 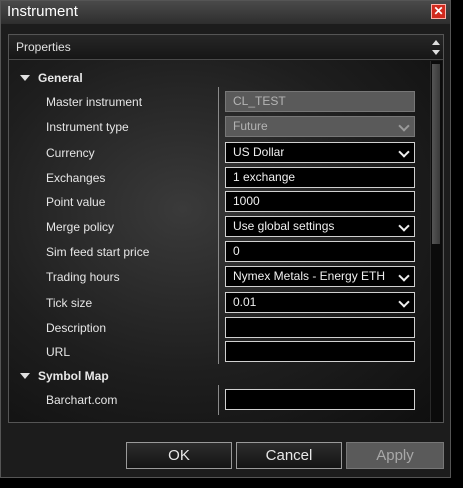 I want to click on label-url: URL, so click(x=58, y=352).